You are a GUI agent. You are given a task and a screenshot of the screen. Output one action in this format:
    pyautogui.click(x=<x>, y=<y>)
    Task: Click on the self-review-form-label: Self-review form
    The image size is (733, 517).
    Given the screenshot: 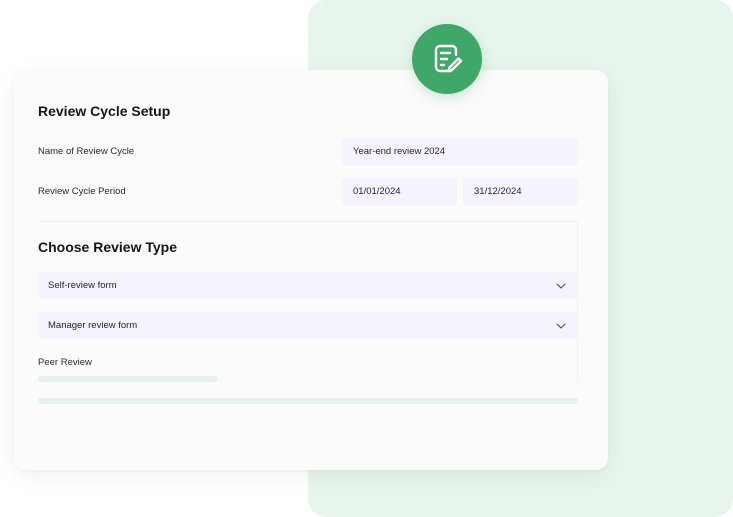 What is the action you would take?
    pyautogui.click(x=82, y=285)
    